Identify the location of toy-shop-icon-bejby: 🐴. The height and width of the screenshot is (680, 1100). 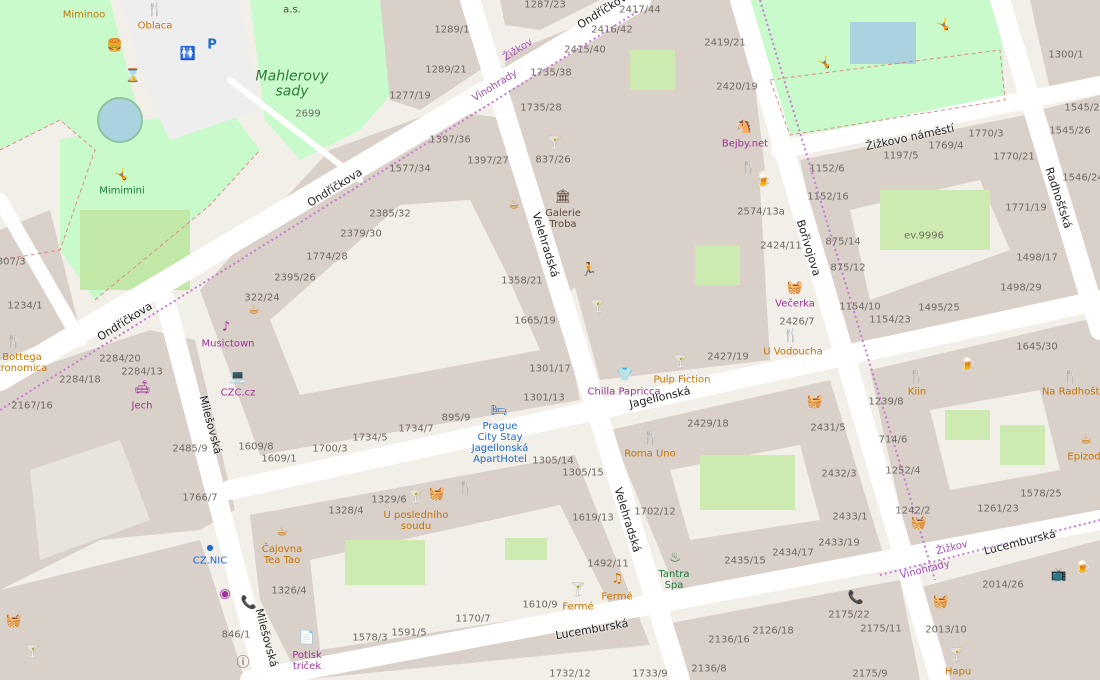
(744, 127).